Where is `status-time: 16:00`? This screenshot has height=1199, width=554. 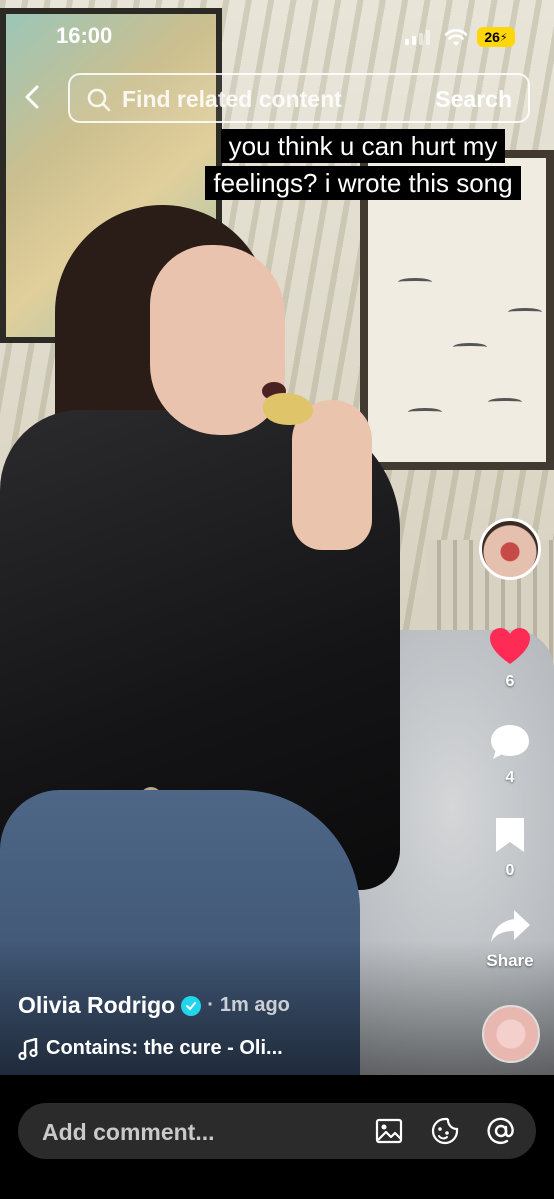 status-time: 16:00 is located at coordinates (84, 35).